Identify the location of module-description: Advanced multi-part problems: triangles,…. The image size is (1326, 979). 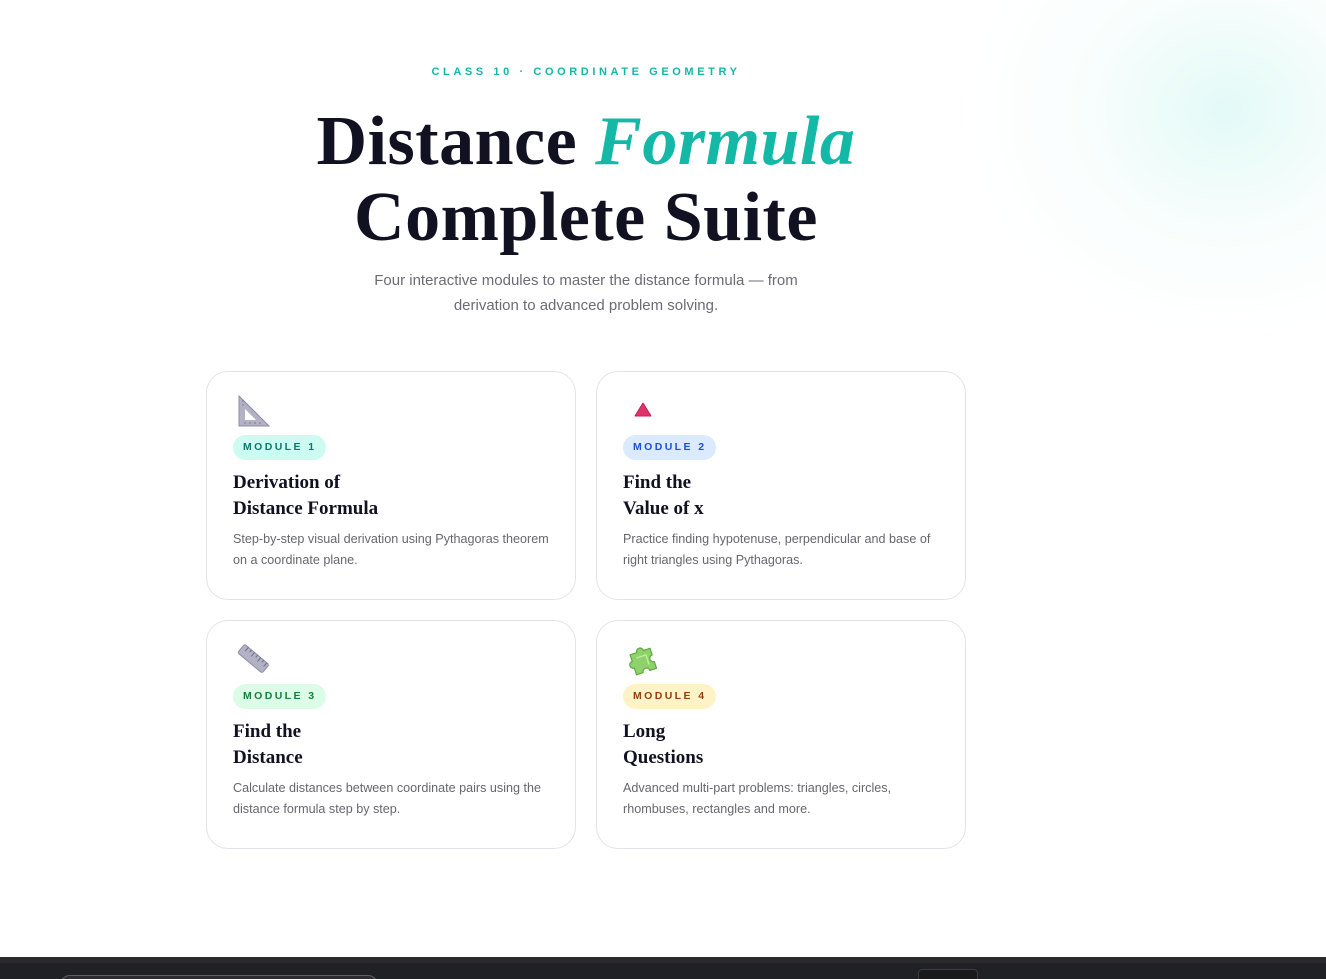
(757, 798).